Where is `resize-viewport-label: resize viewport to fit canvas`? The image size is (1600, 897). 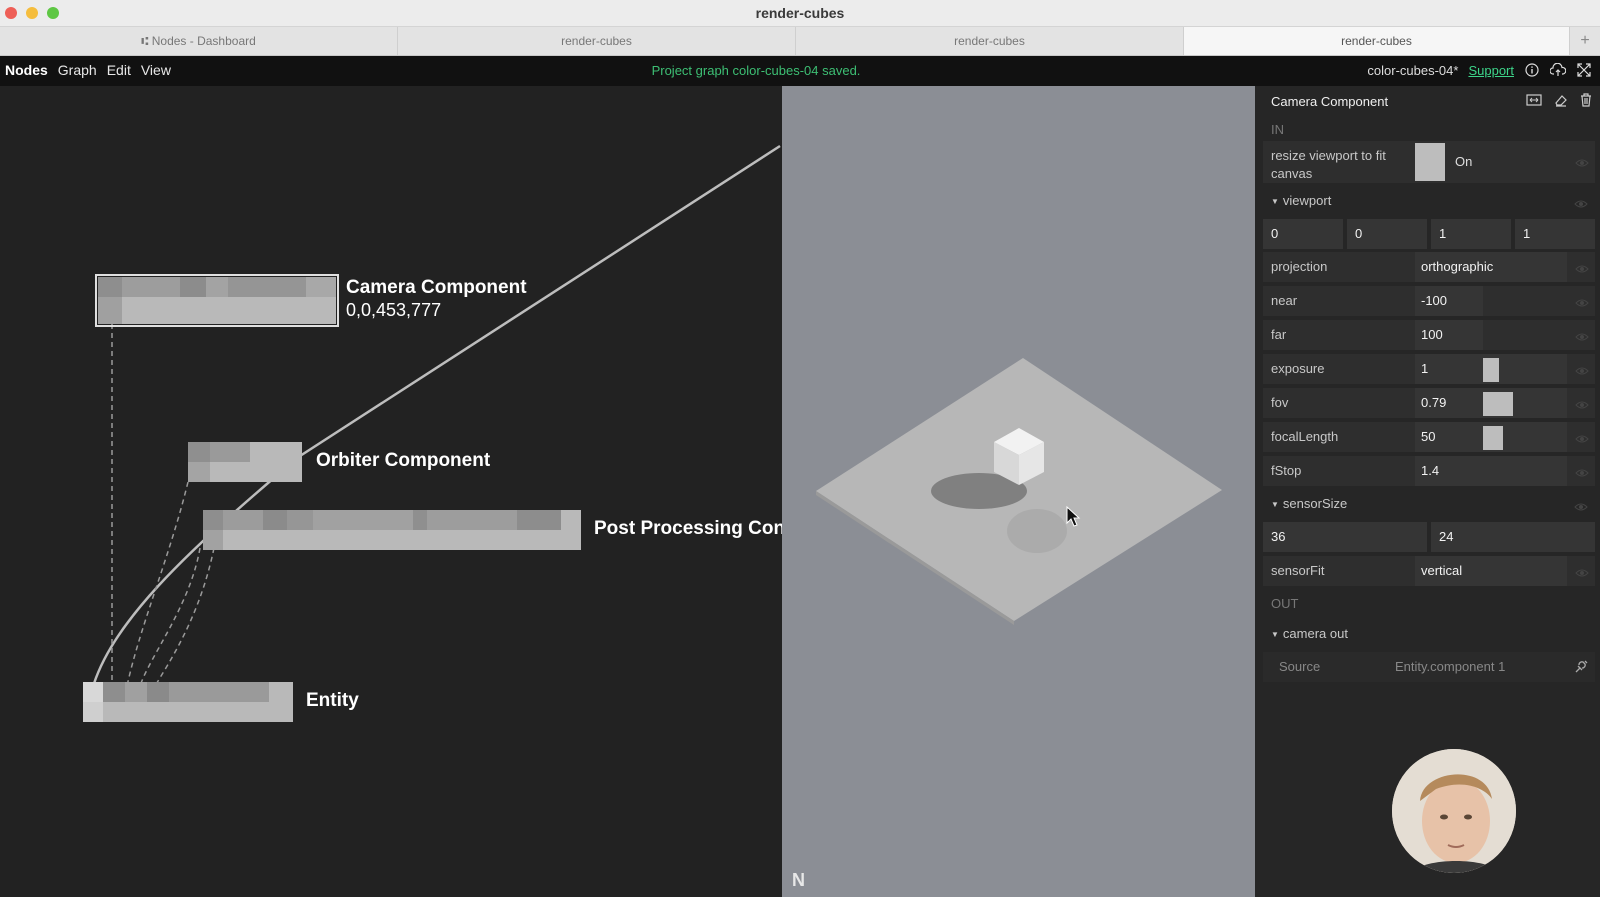
resize-viewport-label: resize viewport to fit canvas is located at coordinates (1328, 164).